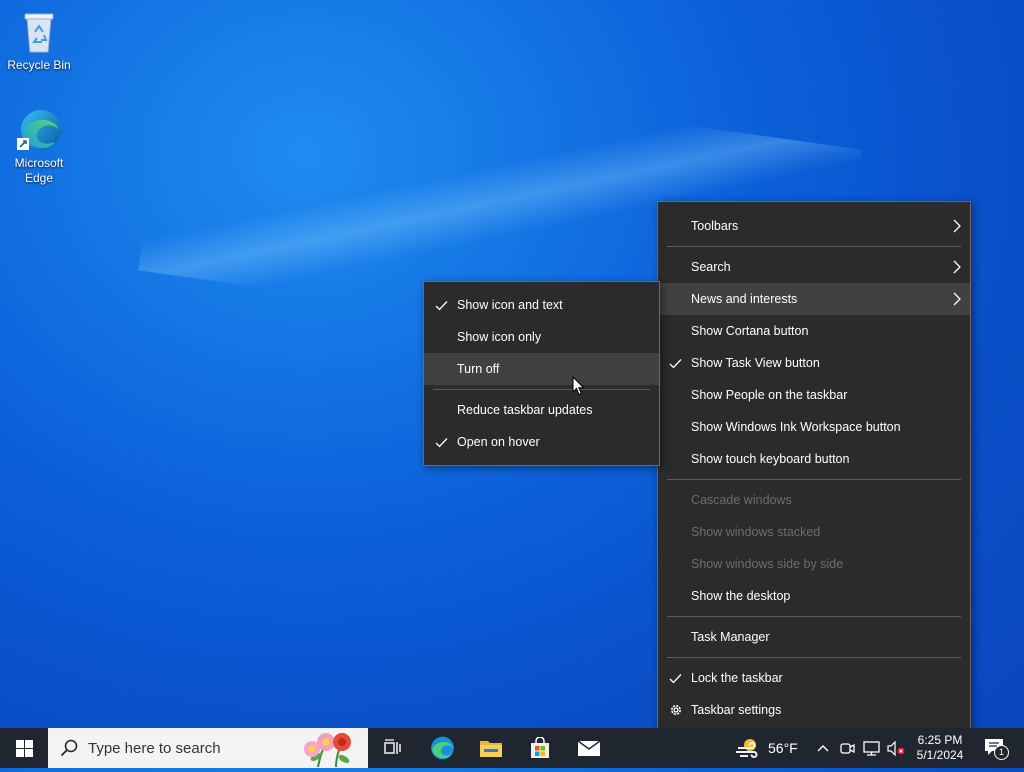 Image resolution: width=1024 pixels, height=772 pixels. I want to click on action-center-button: 1, so click(994, 748).